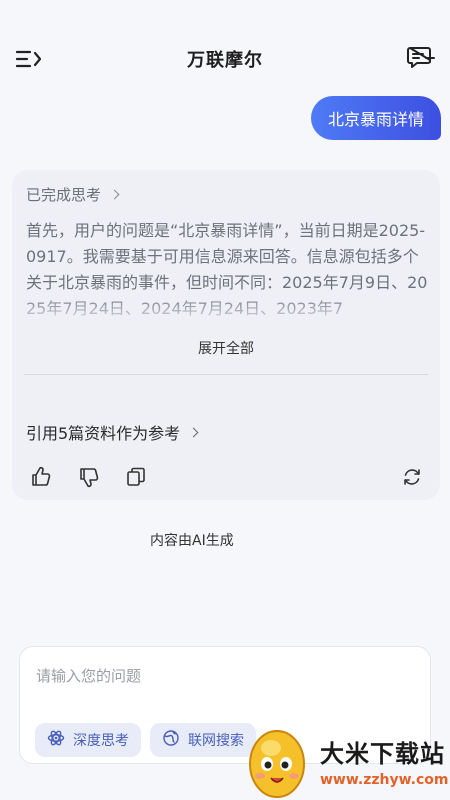  I want to click on thinking-label: 已完成思考, so click(64, 195).